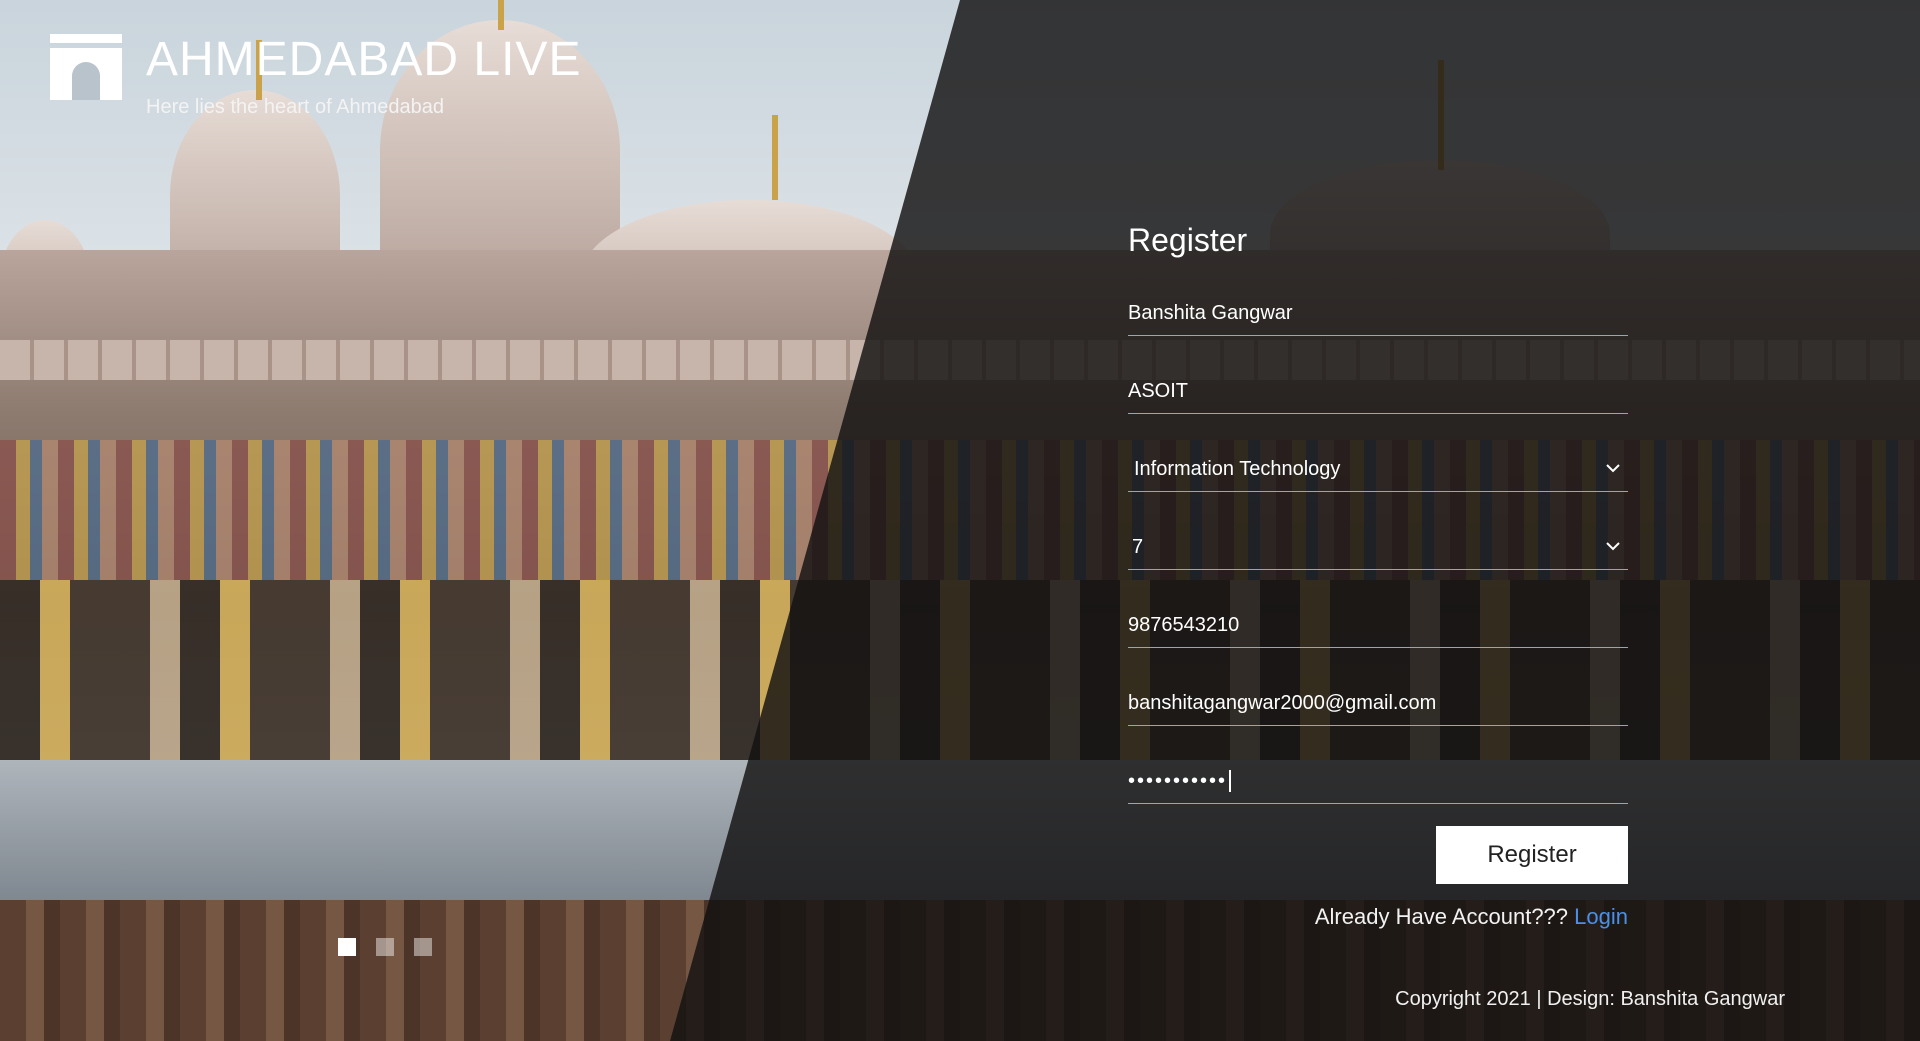 The image size is (1920, 1041). I want to click on text-caret, so click(1230, 781).